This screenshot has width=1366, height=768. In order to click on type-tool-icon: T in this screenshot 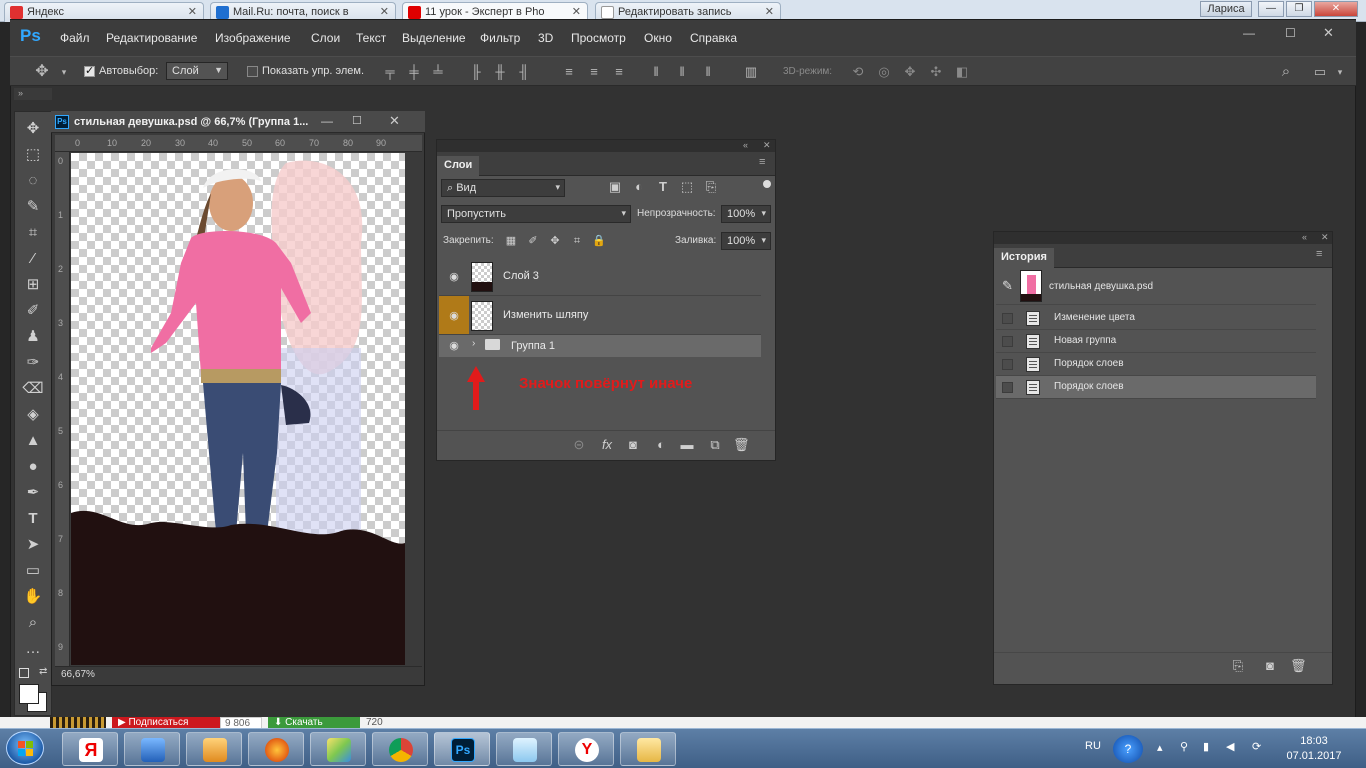, I will do `click(33, 519)`.